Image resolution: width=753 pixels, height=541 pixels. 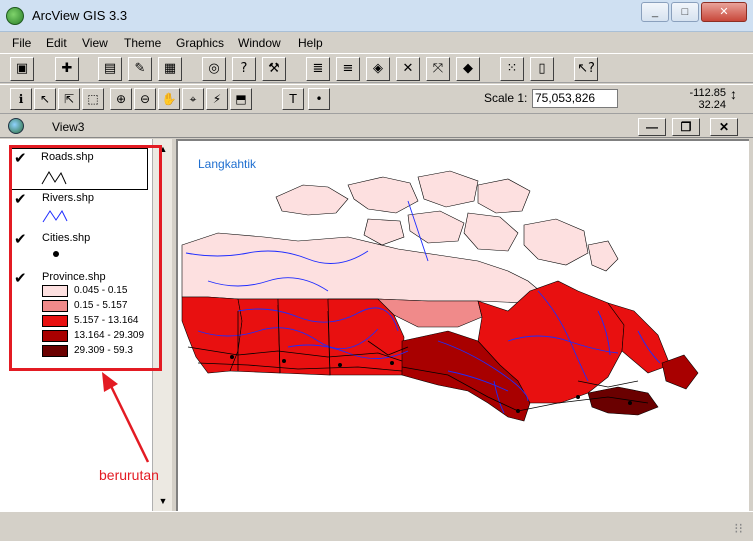 I want to click on identify-icon: ℹ, so click(x=21, y=99).